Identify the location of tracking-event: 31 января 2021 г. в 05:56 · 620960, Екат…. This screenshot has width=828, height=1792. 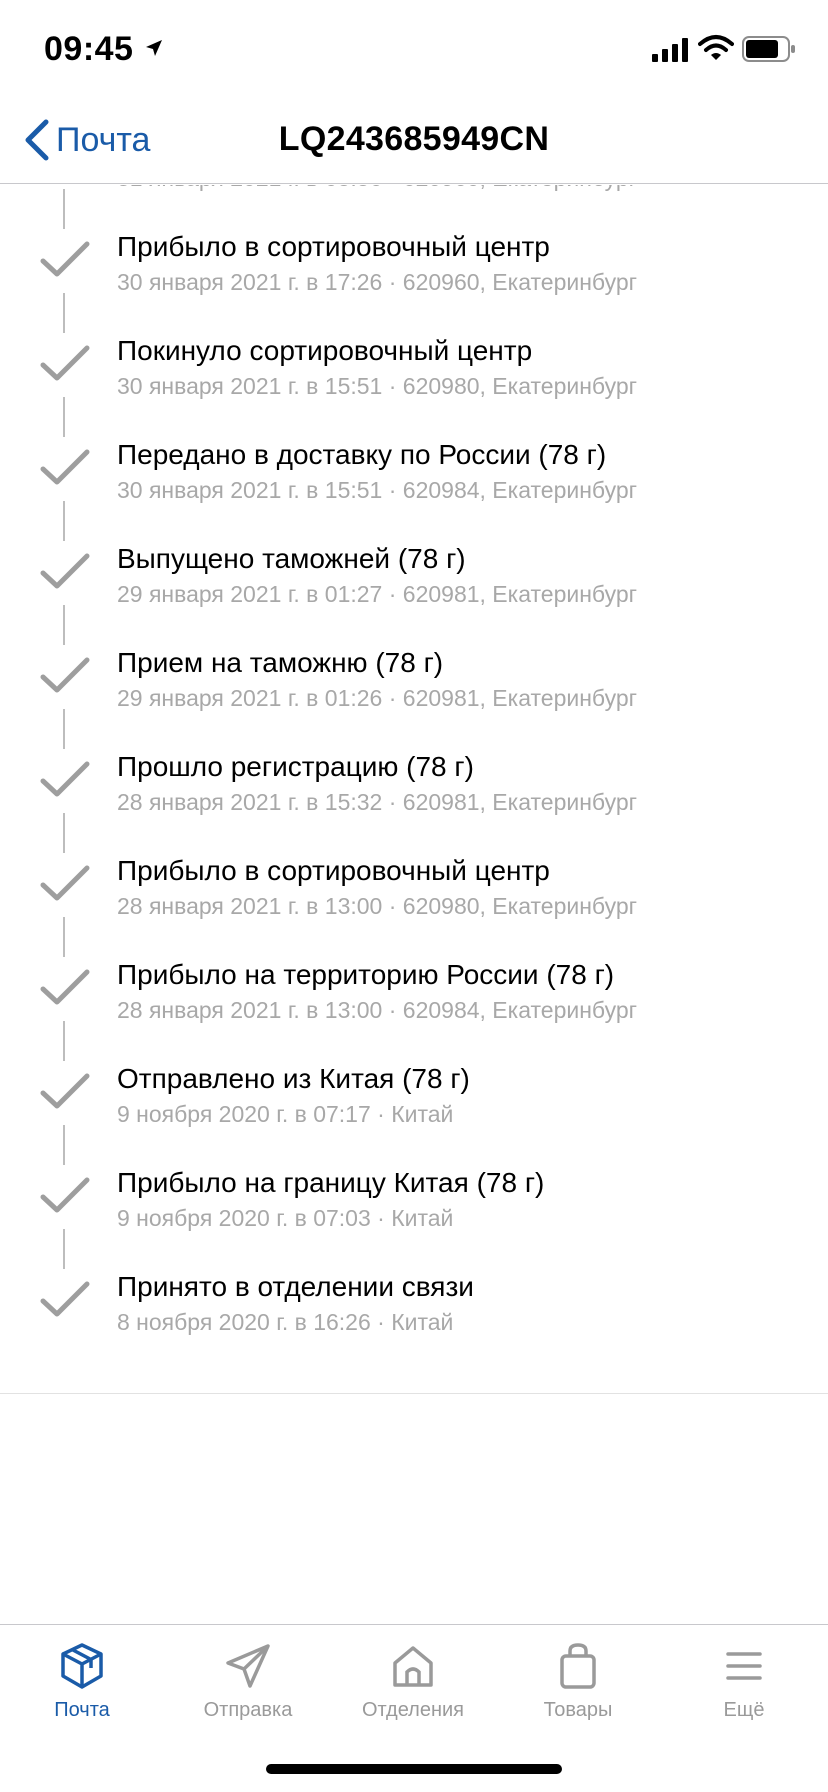
(414, 207).